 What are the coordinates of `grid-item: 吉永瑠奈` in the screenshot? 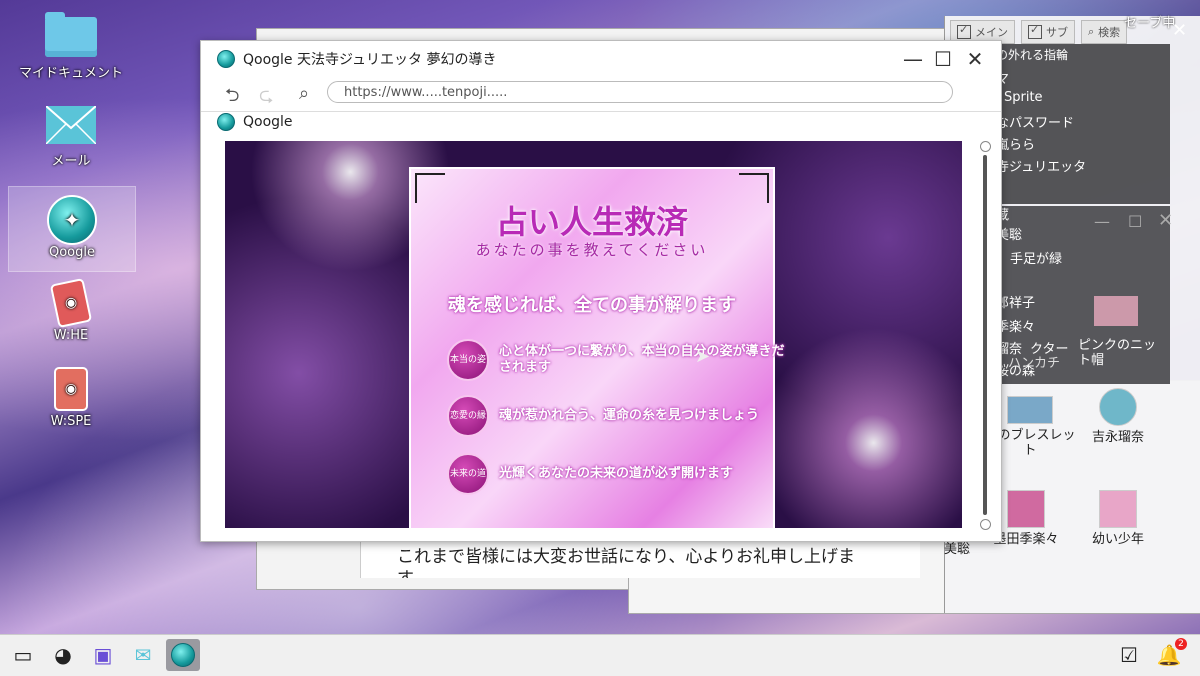 It's located at (1118, 416).